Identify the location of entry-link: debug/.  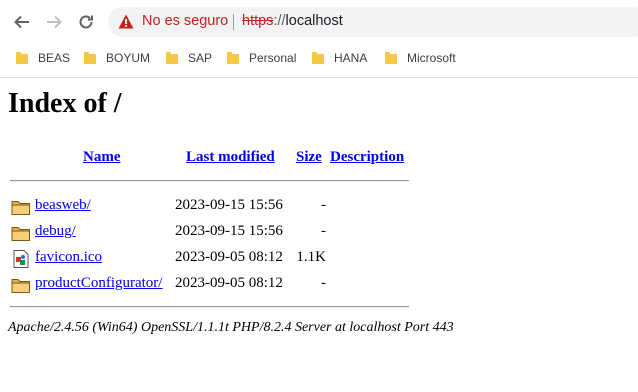
(55, 231).